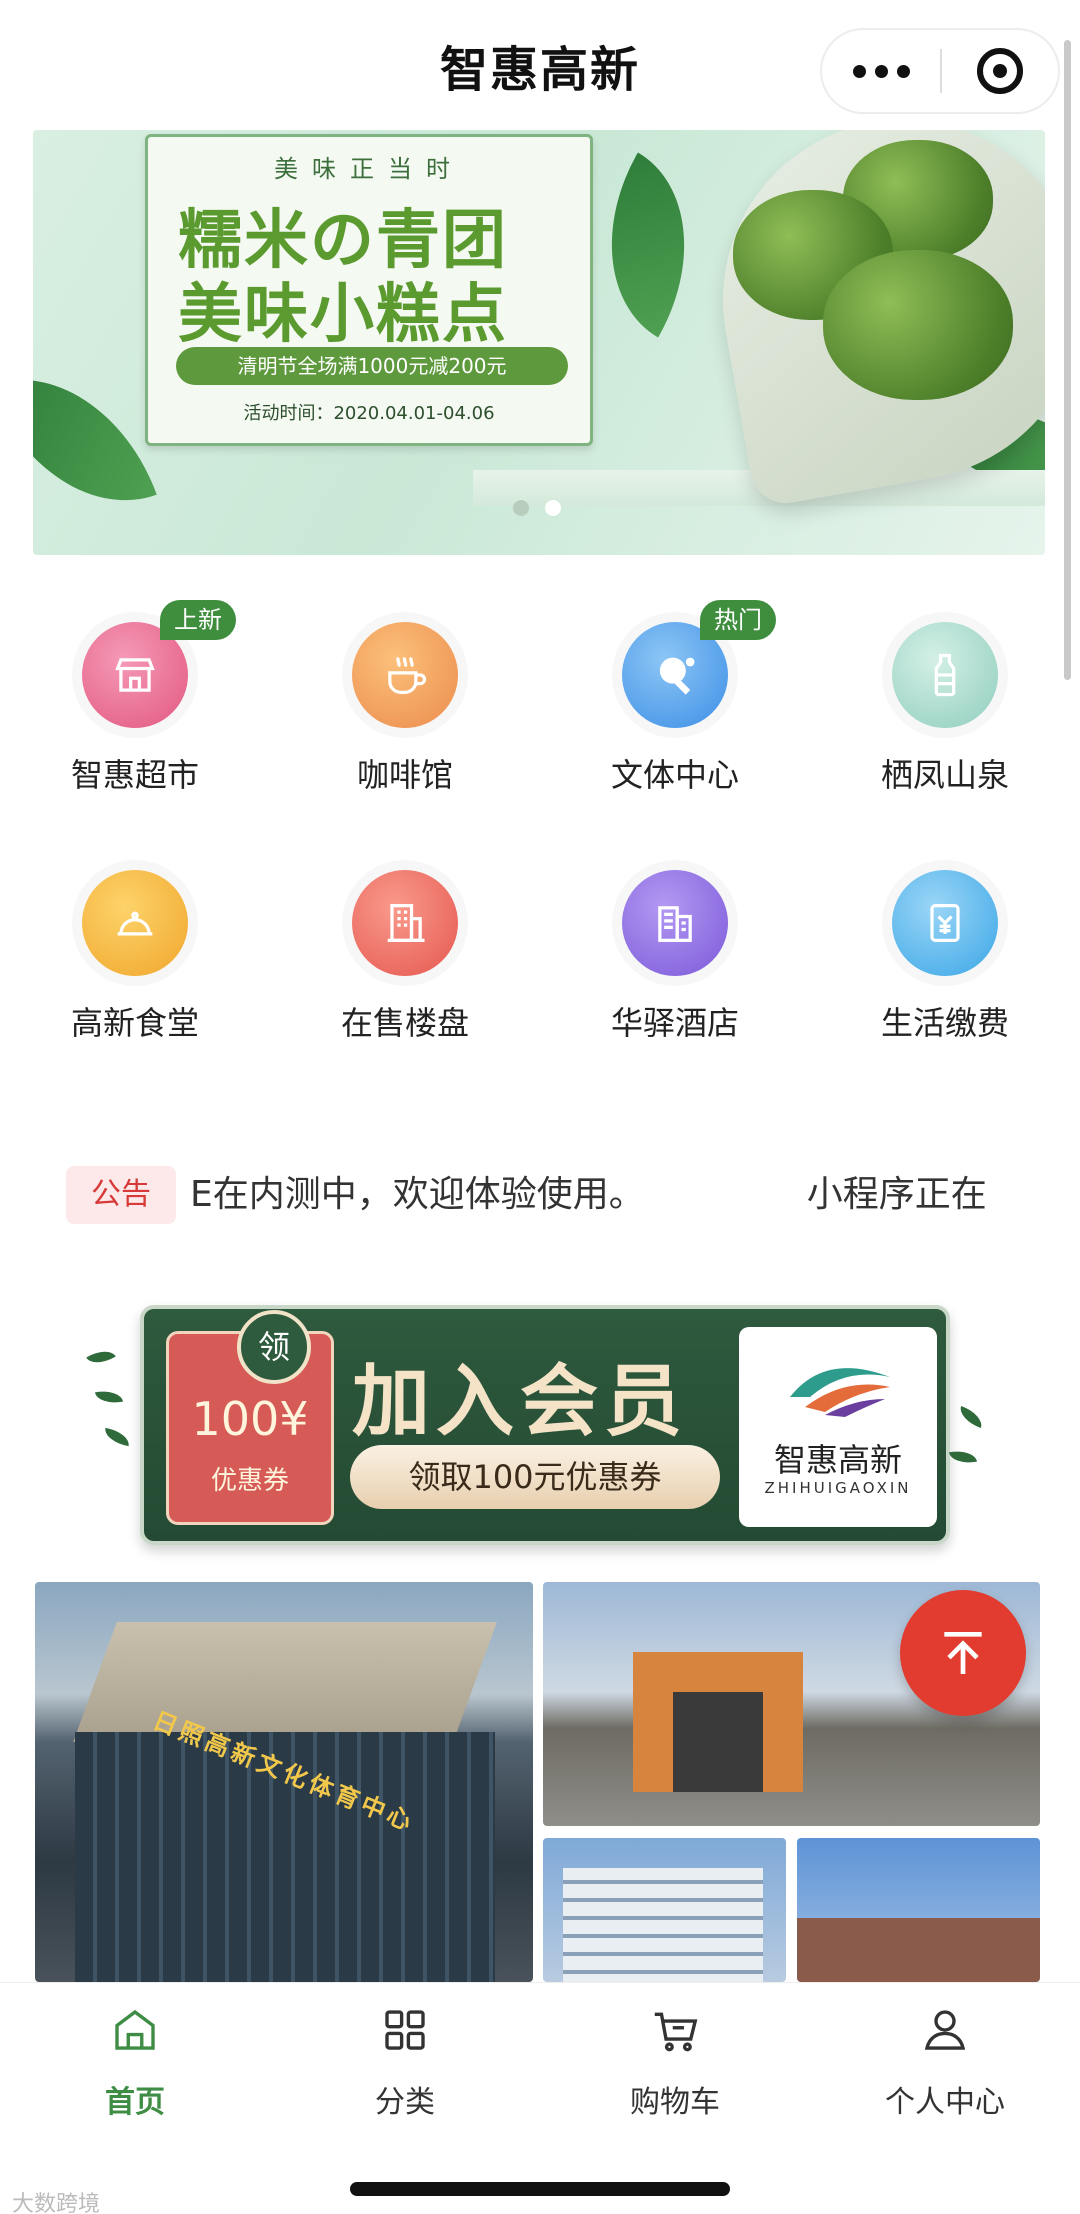  I want to click on notice-badge: 公告, so click(121, 1195).